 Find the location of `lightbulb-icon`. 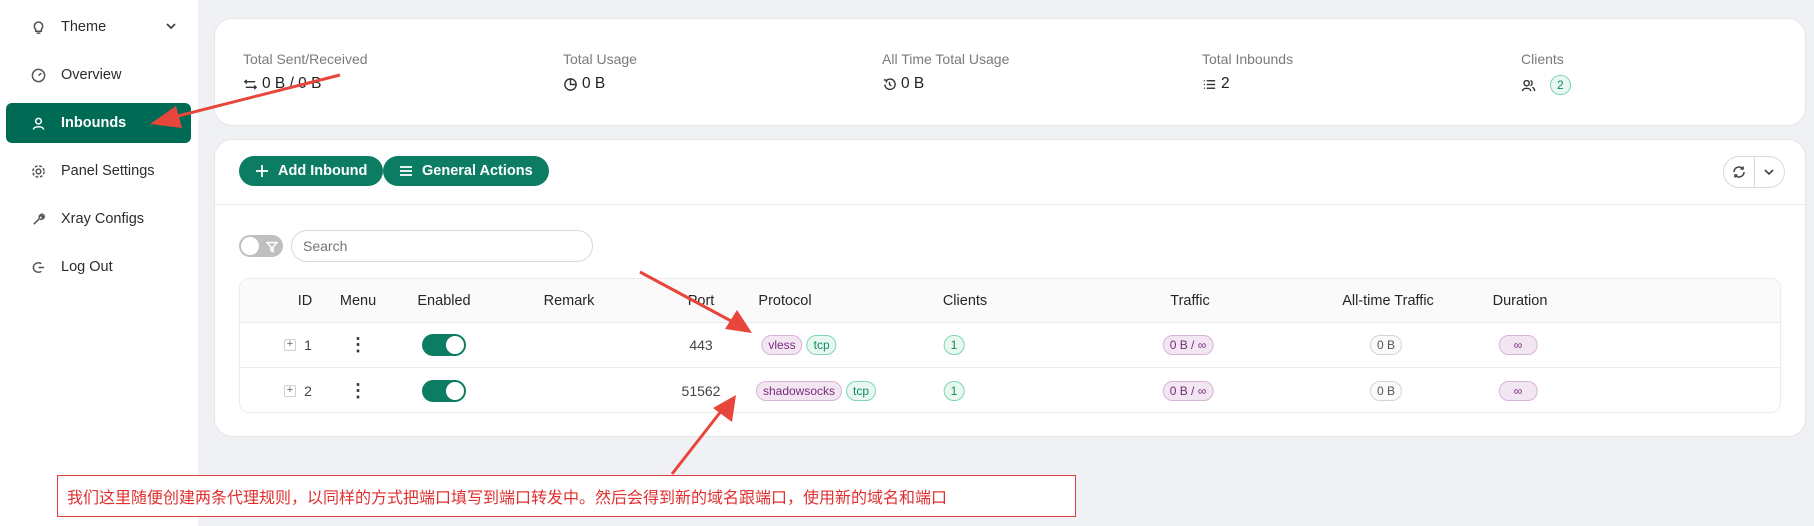

lightbulb-icon is located at coordinates (38, 27).